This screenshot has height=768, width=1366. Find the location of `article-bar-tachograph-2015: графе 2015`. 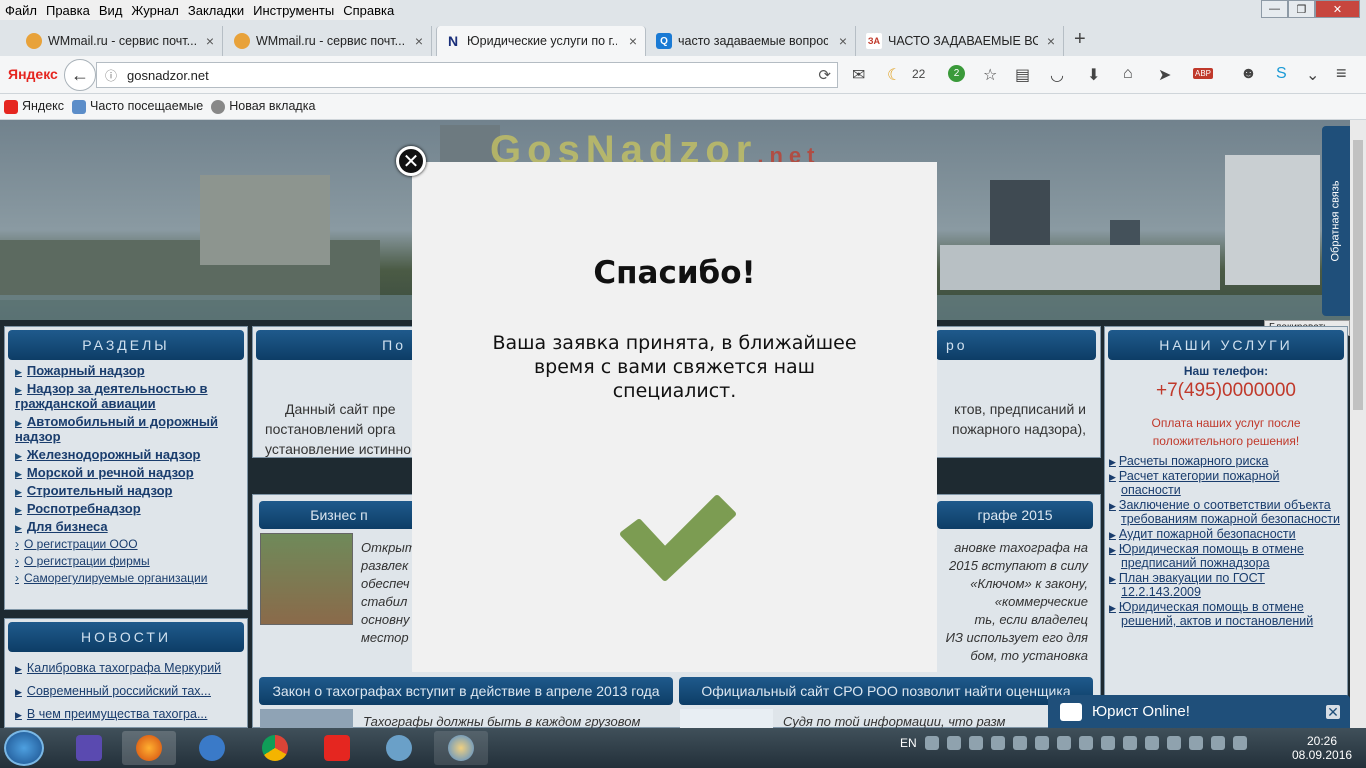

article-bar-tachograph-2015: графе 2015 is located at coordinates (1015, 515).